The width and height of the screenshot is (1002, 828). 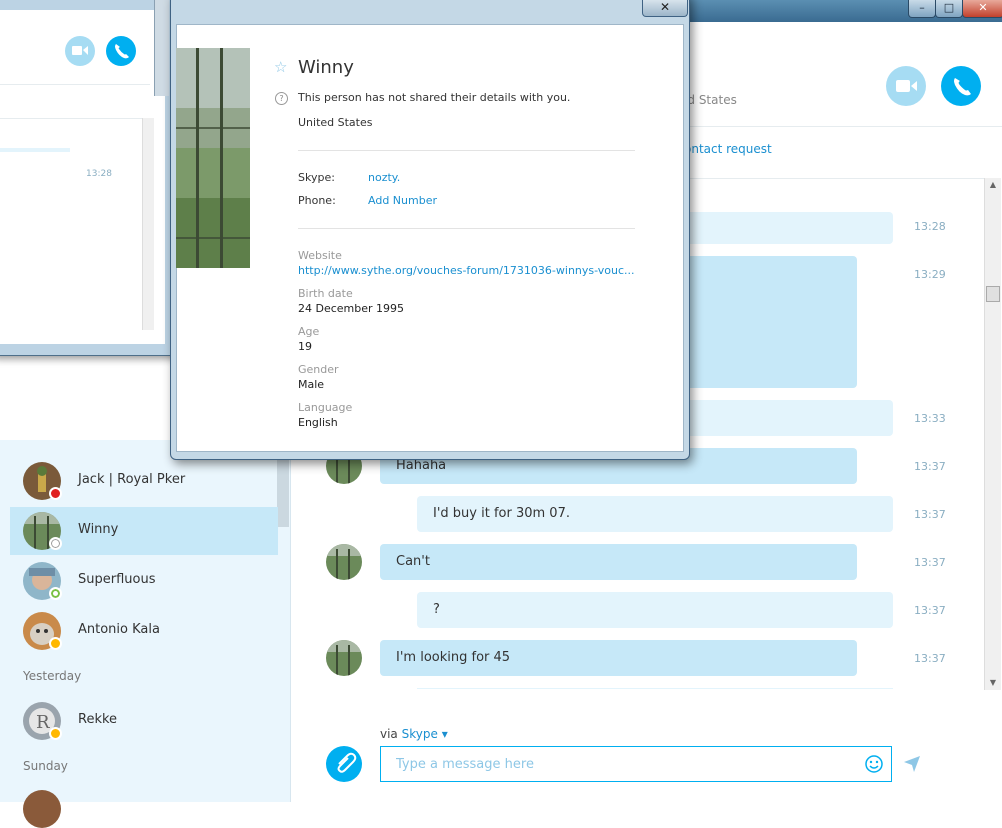 I want to click on favorite-star-icon: ☆, so click(x=280, y=67).